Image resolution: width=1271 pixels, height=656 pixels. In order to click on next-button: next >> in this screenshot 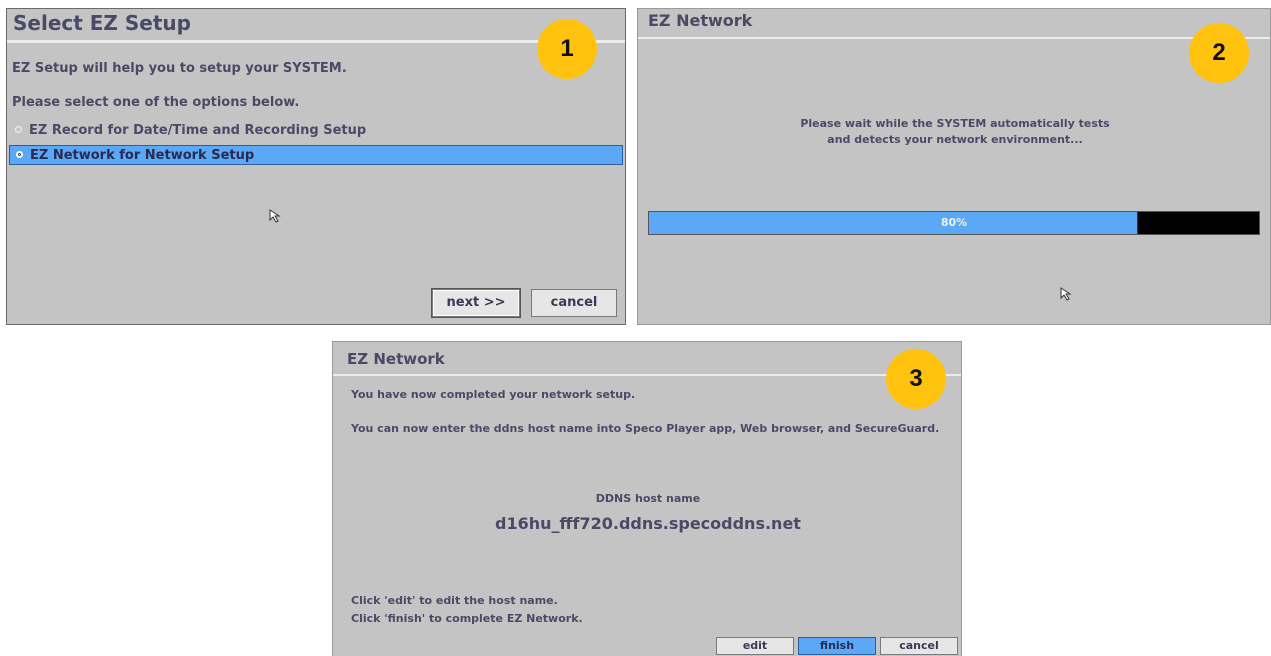, I will do `click(476, 303)`.